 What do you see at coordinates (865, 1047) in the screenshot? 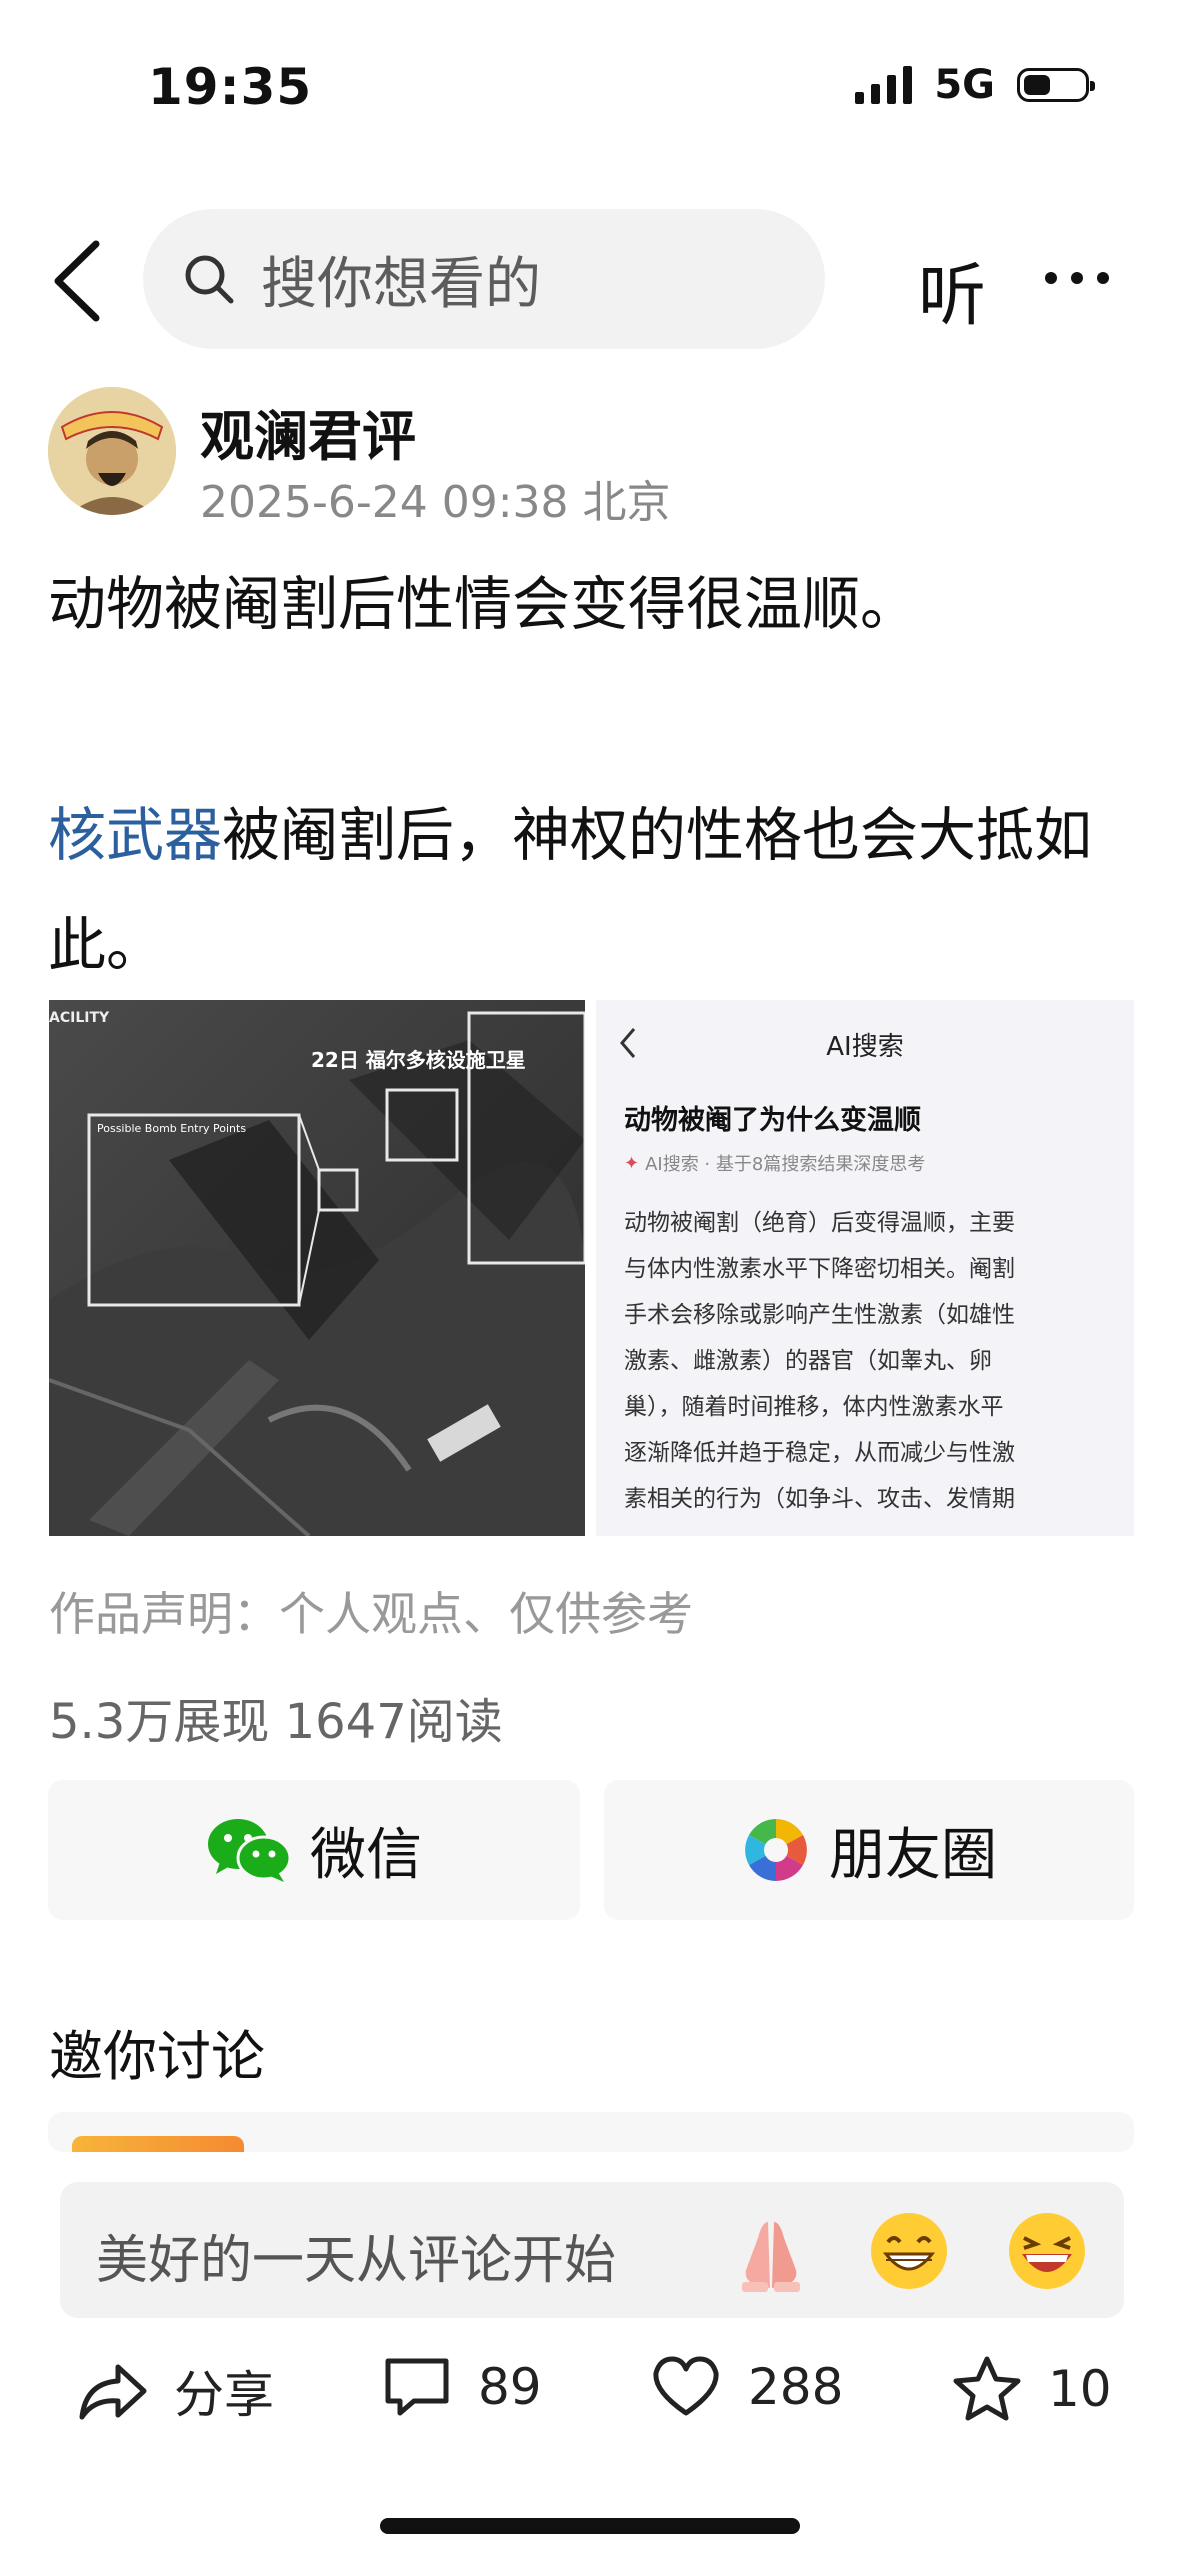
I see `ai-search-header: AI搜索` at bounding box center [865, 1047].